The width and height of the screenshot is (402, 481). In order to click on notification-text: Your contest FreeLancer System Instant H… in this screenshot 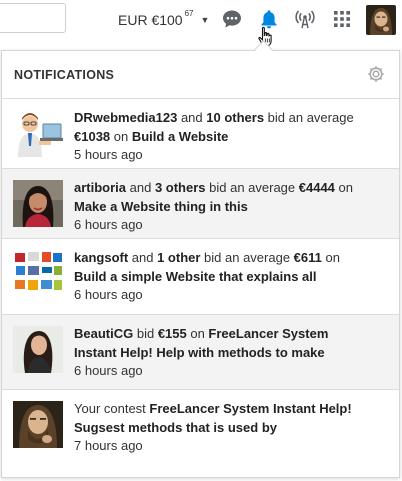, I will do `click(224, 428)`.